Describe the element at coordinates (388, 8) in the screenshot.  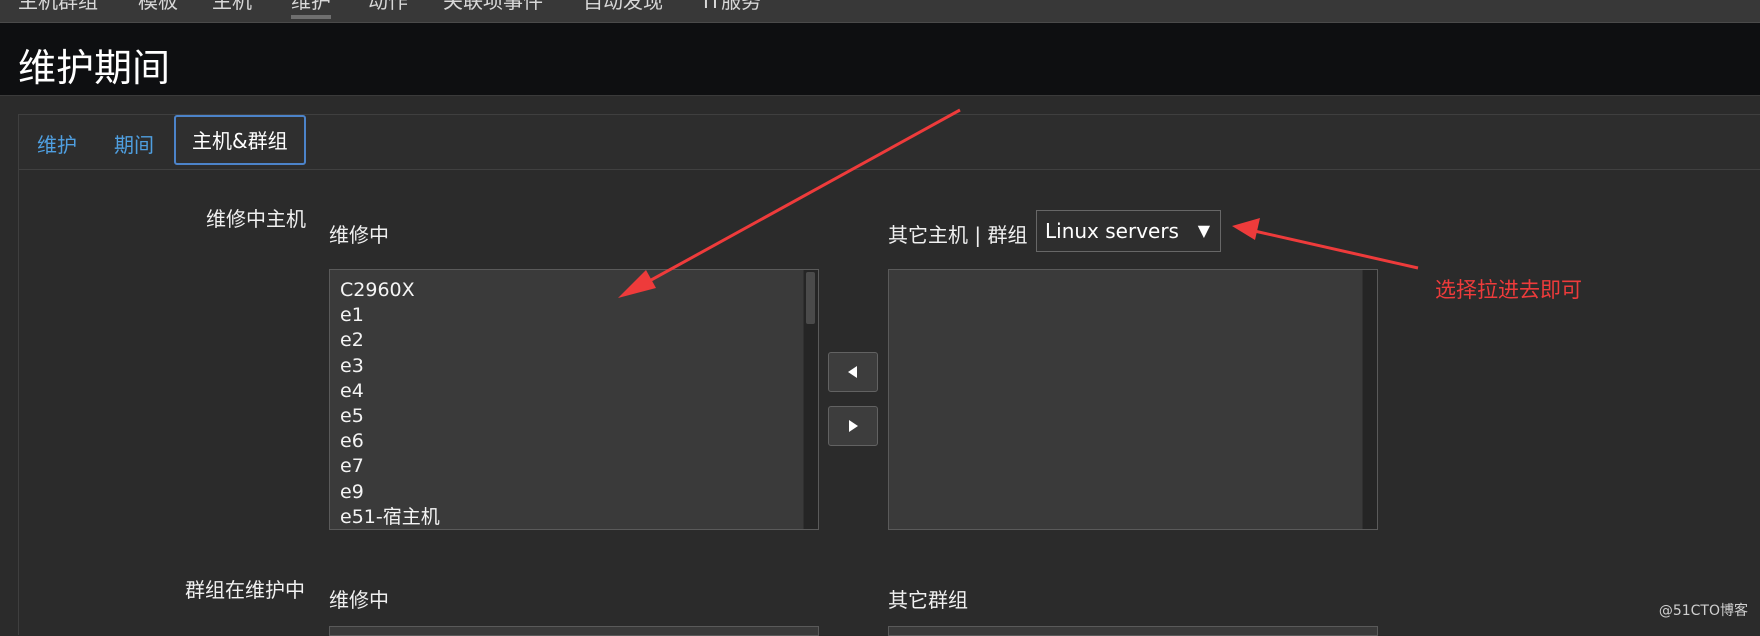
I see `nav-item-actions: 动作` at that location.